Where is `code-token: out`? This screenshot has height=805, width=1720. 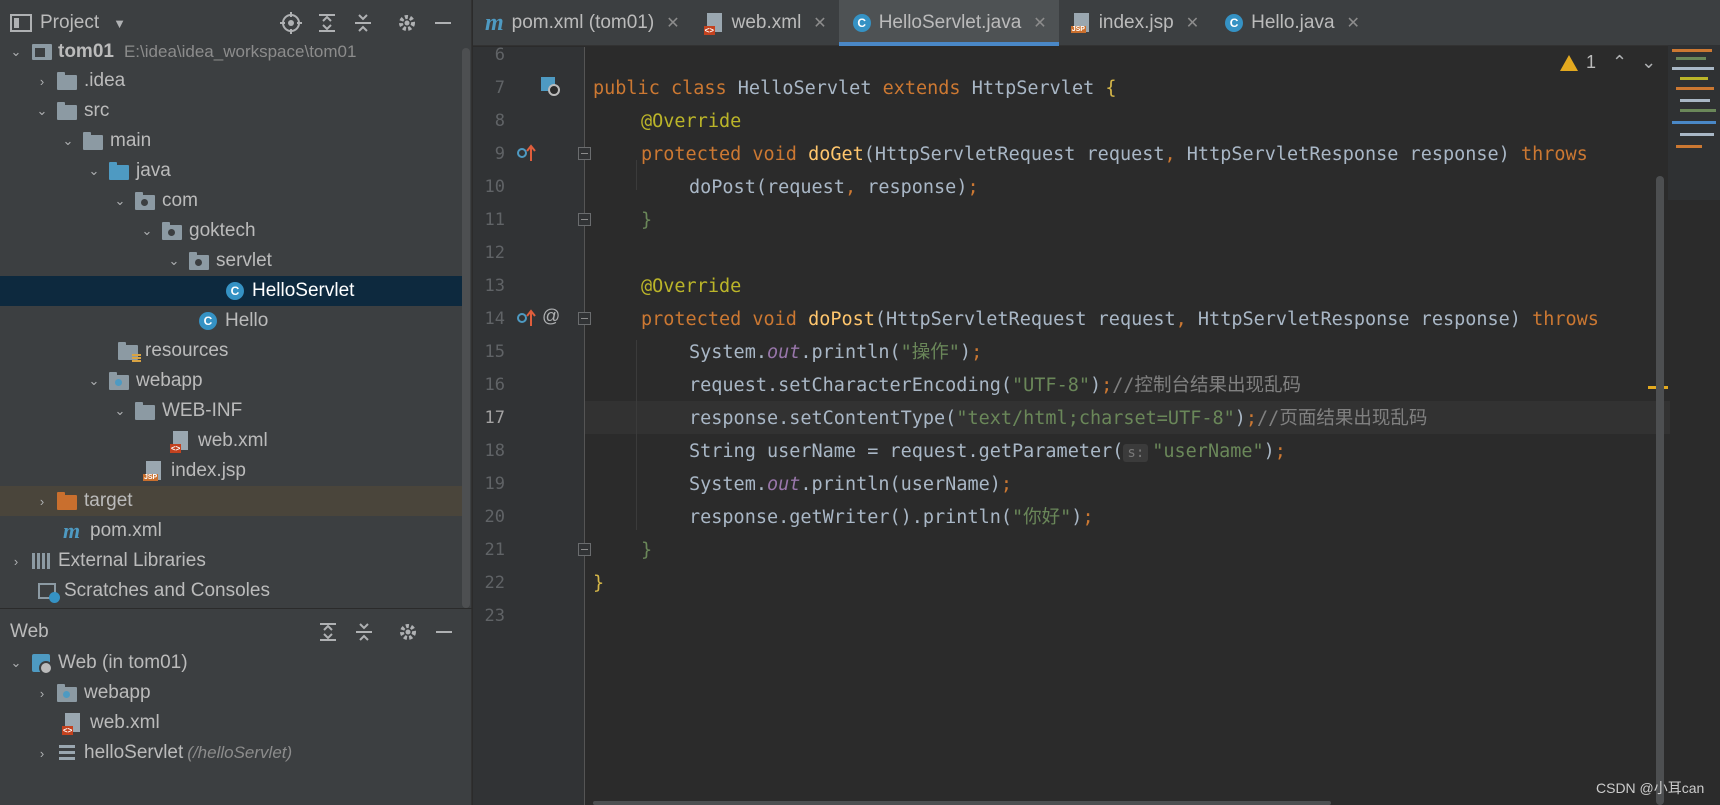
code-token: out is located at coordinates (783, 352).